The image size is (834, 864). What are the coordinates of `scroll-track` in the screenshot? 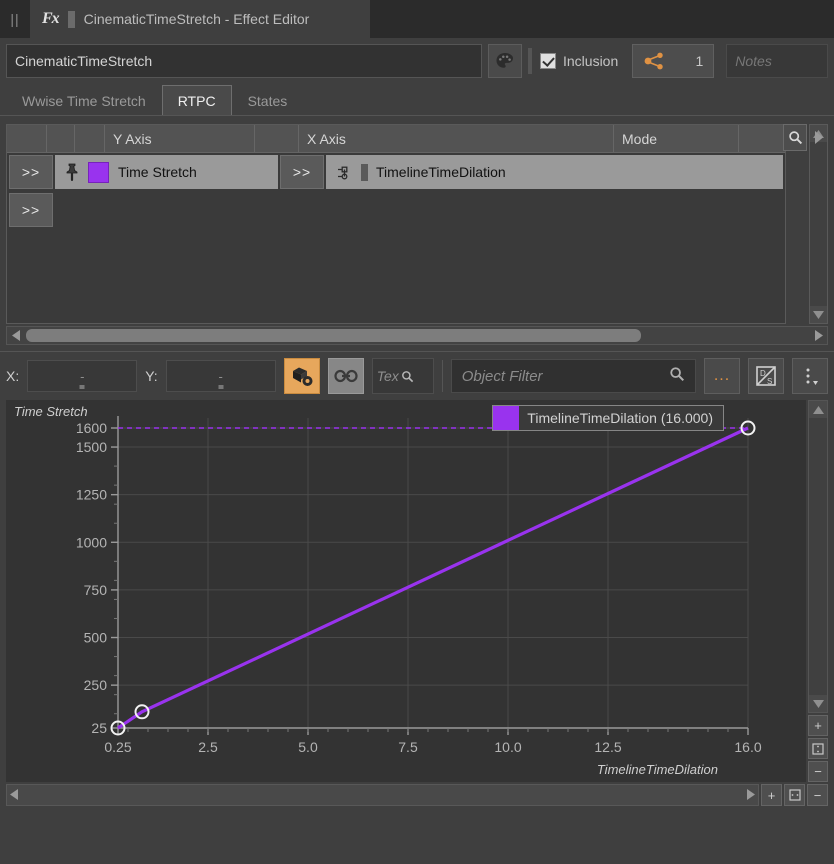 It's located at (818, 224).